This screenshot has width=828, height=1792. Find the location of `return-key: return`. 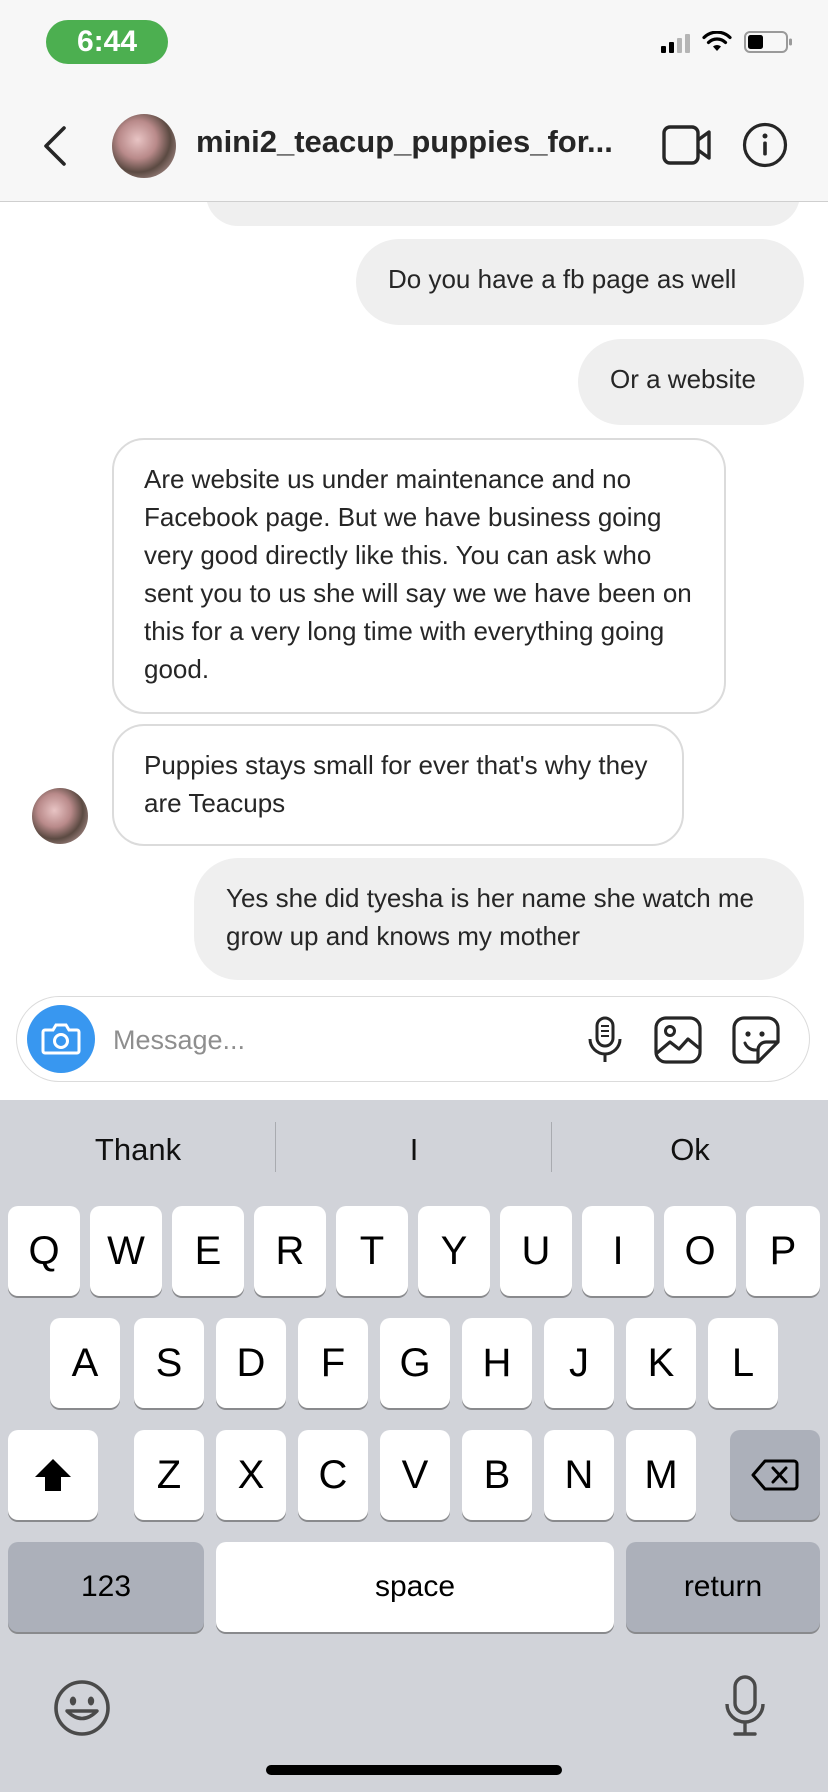

return-key: return is located at coordinates (723, 1587).